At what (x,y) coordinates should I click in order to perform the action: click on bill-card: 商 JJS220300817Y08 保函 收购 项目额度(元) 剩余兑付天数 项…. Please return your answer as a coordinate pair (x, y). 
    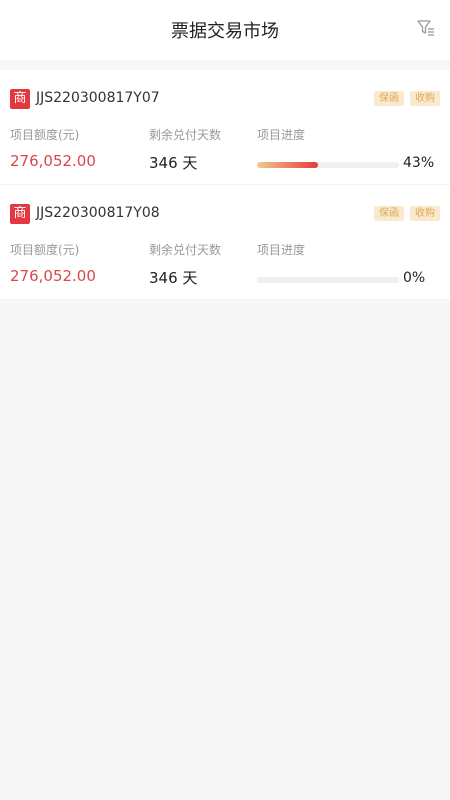
    Looking at the image, I should click on (225, 242).